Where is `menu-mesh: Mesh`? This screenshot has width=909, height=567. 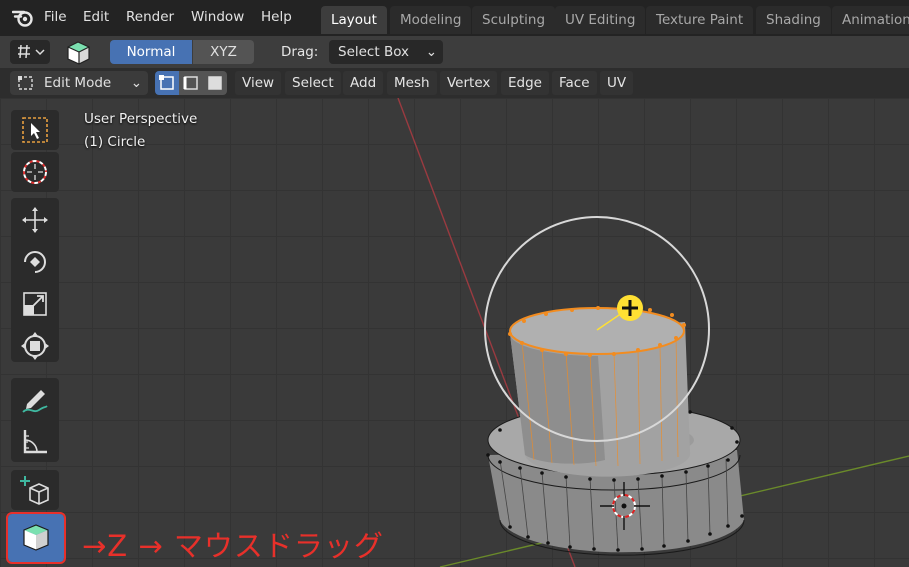
menu-mesh: Mesh is located at coordinates (412, 83).